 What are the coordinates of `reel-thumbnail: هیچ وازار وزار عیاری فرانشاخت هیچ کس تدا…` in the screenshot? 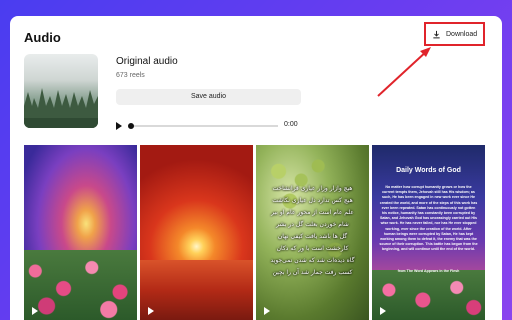 It's located at (312, 232).